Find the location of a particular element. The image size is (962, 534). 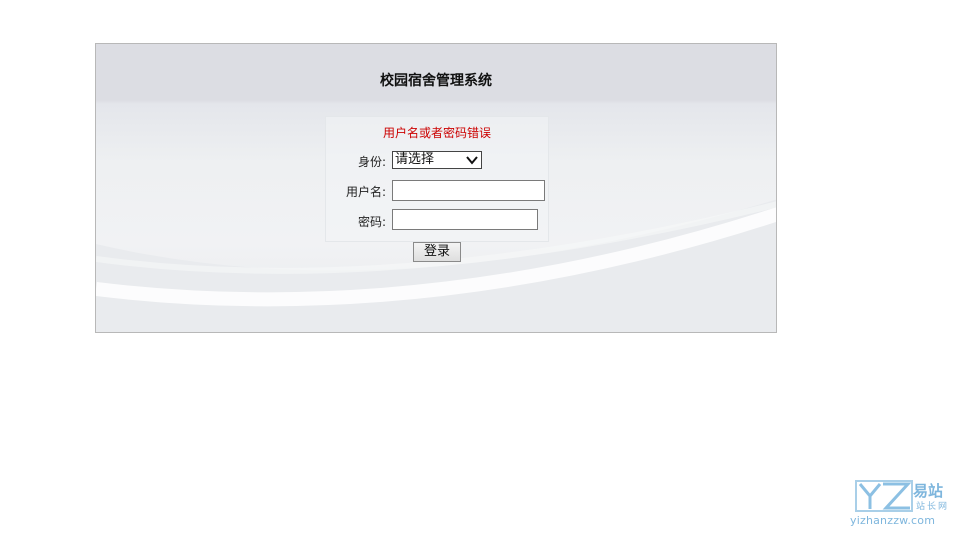

login-button: 登录 is located at coordinates (437, 252).